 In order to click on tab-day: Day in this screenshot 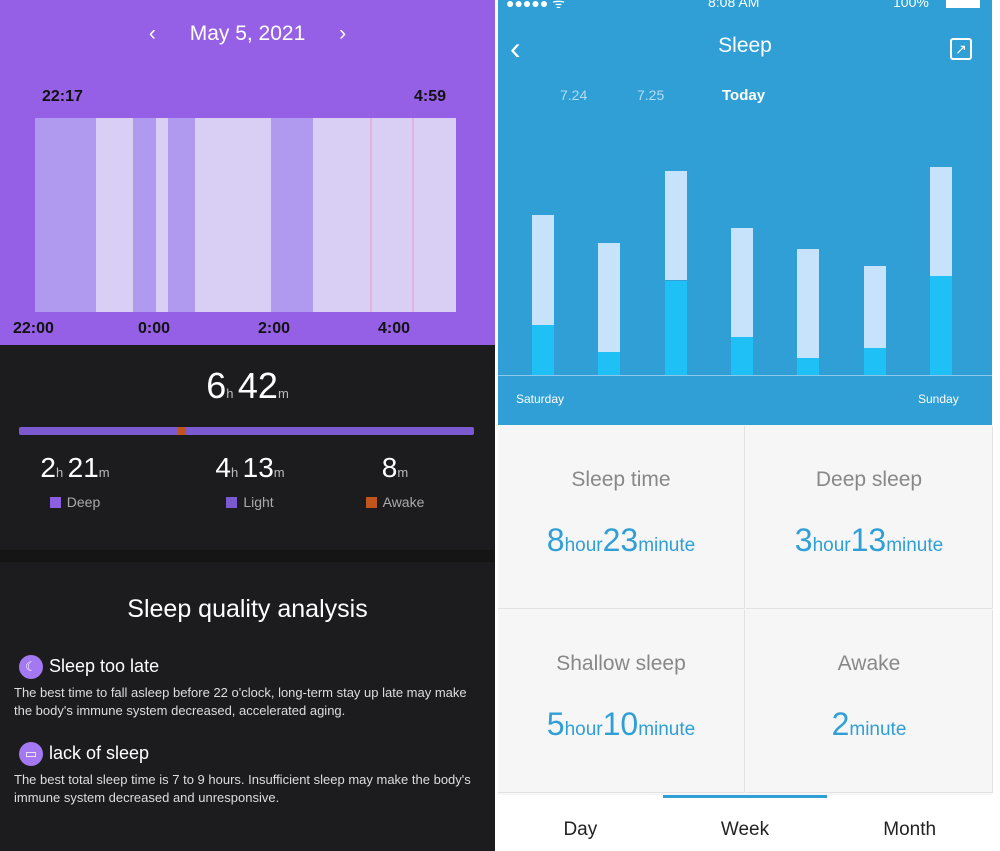, I will do `click(580, 823)`.